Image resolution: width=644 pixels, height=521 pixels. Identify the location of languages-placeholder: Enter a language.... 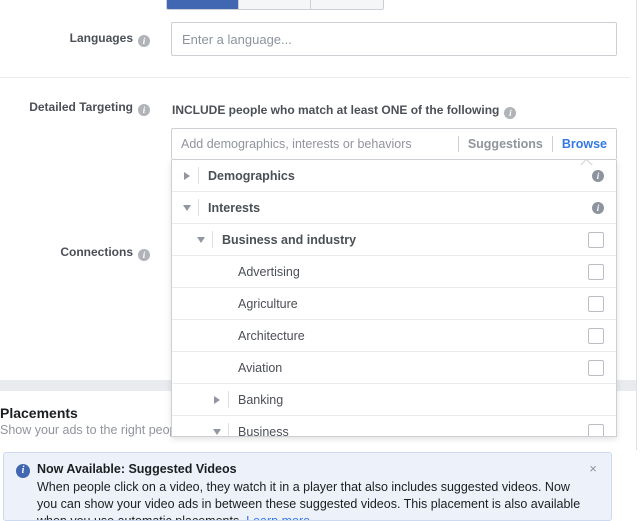
(237, 39).